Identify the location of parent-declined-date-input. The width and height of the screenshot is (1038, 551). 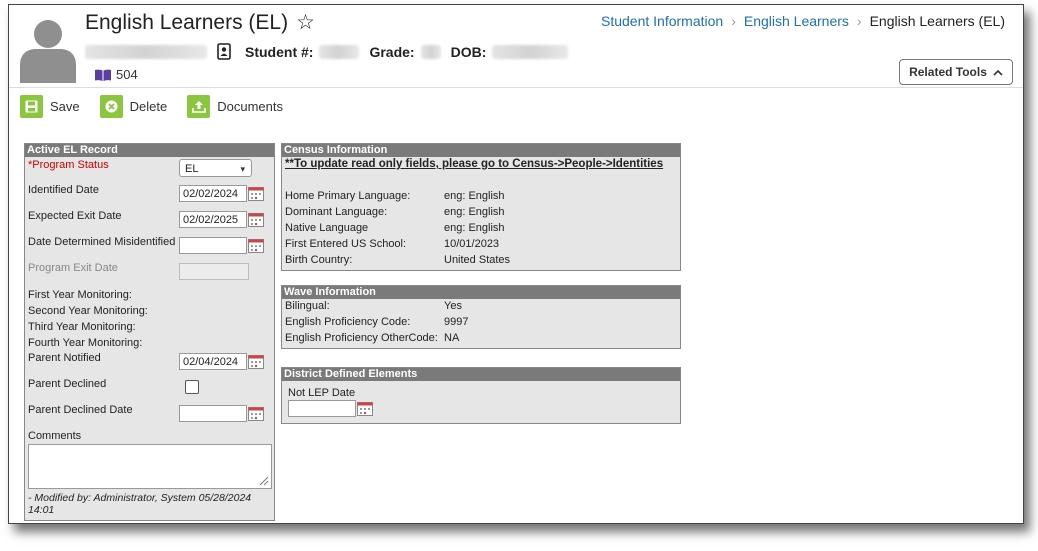
(213, 413).